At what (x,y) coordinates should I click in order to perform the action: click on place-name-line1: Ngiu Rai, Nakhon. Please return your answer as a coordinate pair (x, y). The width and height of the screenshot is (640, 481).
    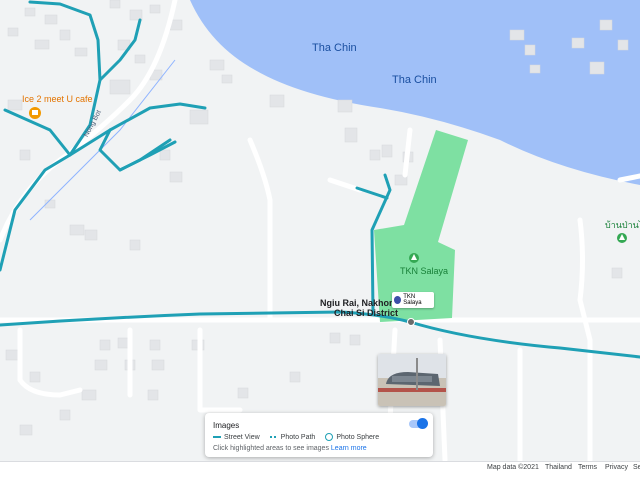
    Looking at the image, I should click on (357, 303).